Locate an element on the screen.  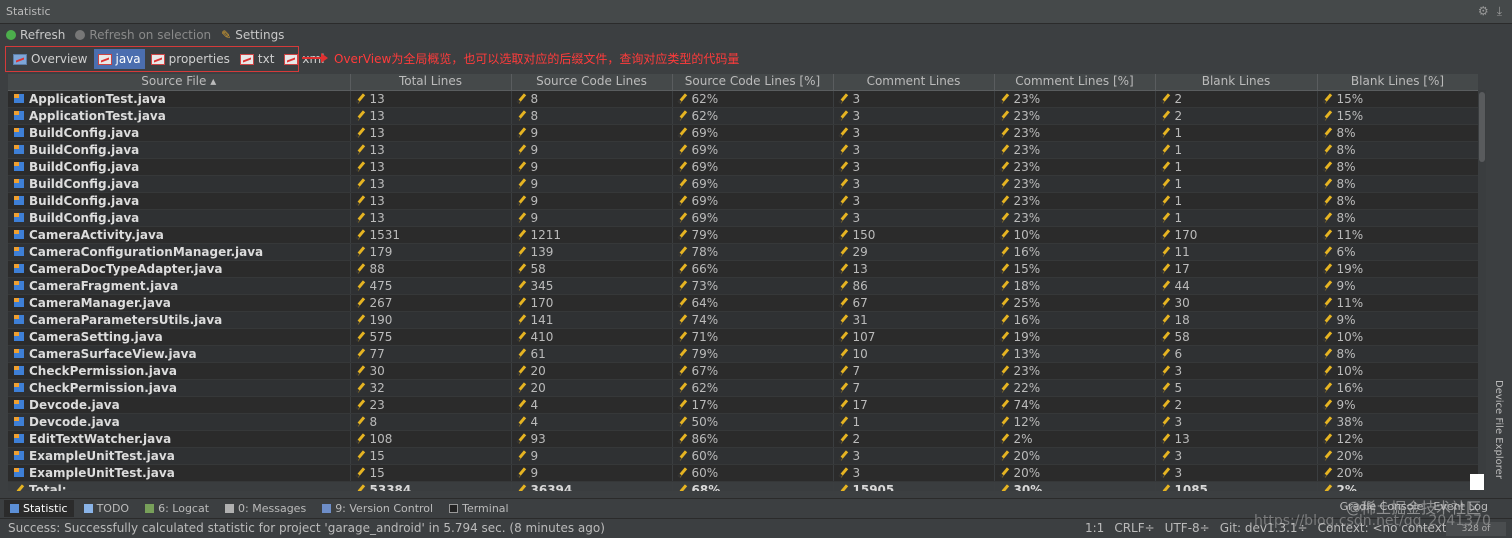
column-header: Comment Lines is located at coordinates (914, 82).